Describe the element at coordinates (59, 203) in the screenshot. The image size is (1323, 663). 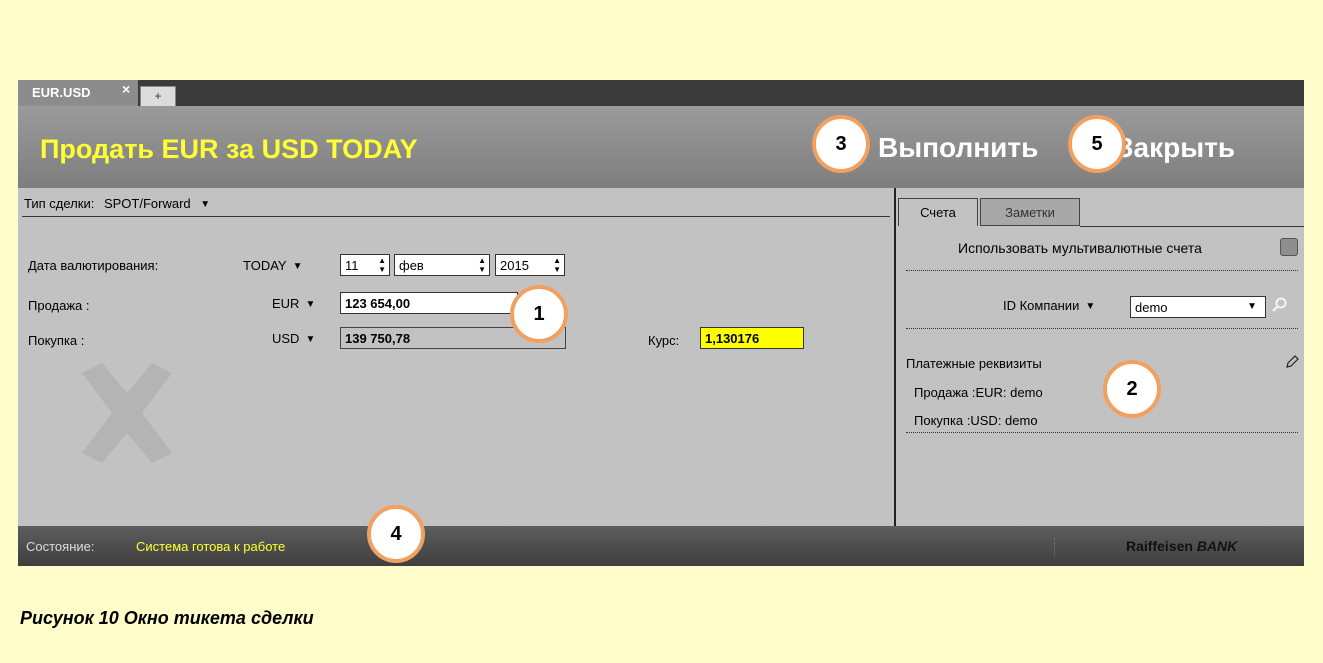
I see `deal-type-label: Тип сделки:` at that location.